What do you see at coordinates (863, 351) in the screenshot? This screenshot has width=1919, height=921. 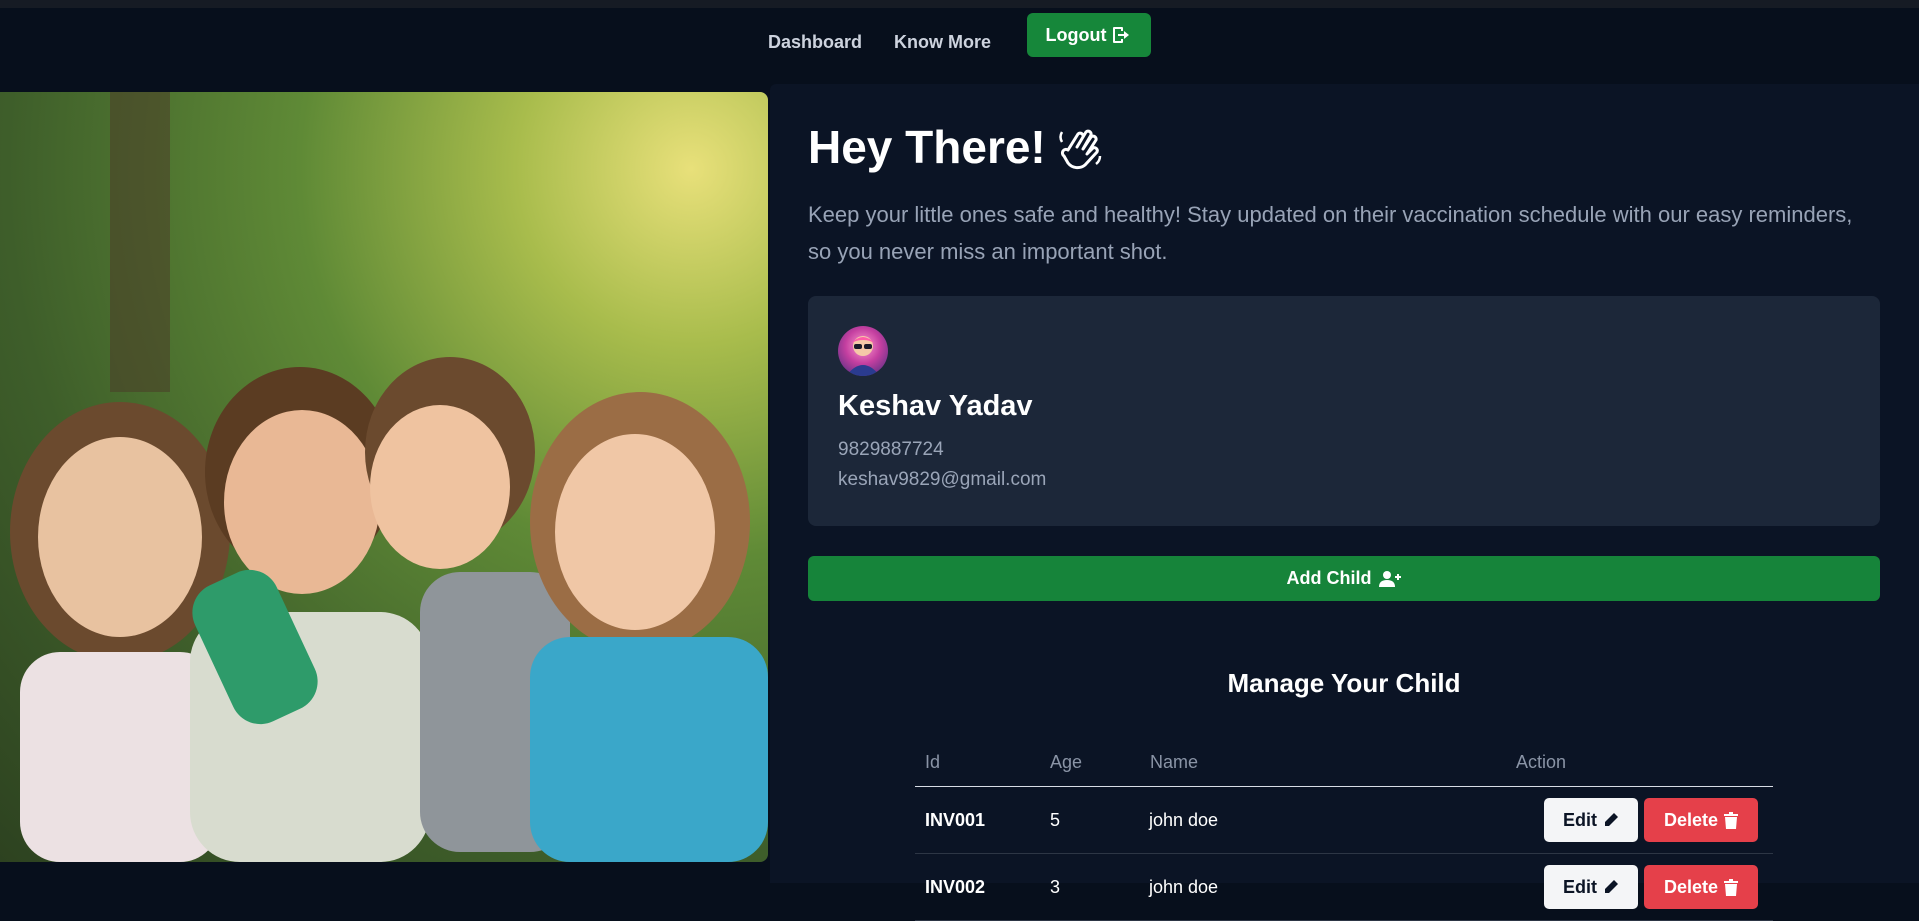 I see `avatar` at bounding box center [863, 351].